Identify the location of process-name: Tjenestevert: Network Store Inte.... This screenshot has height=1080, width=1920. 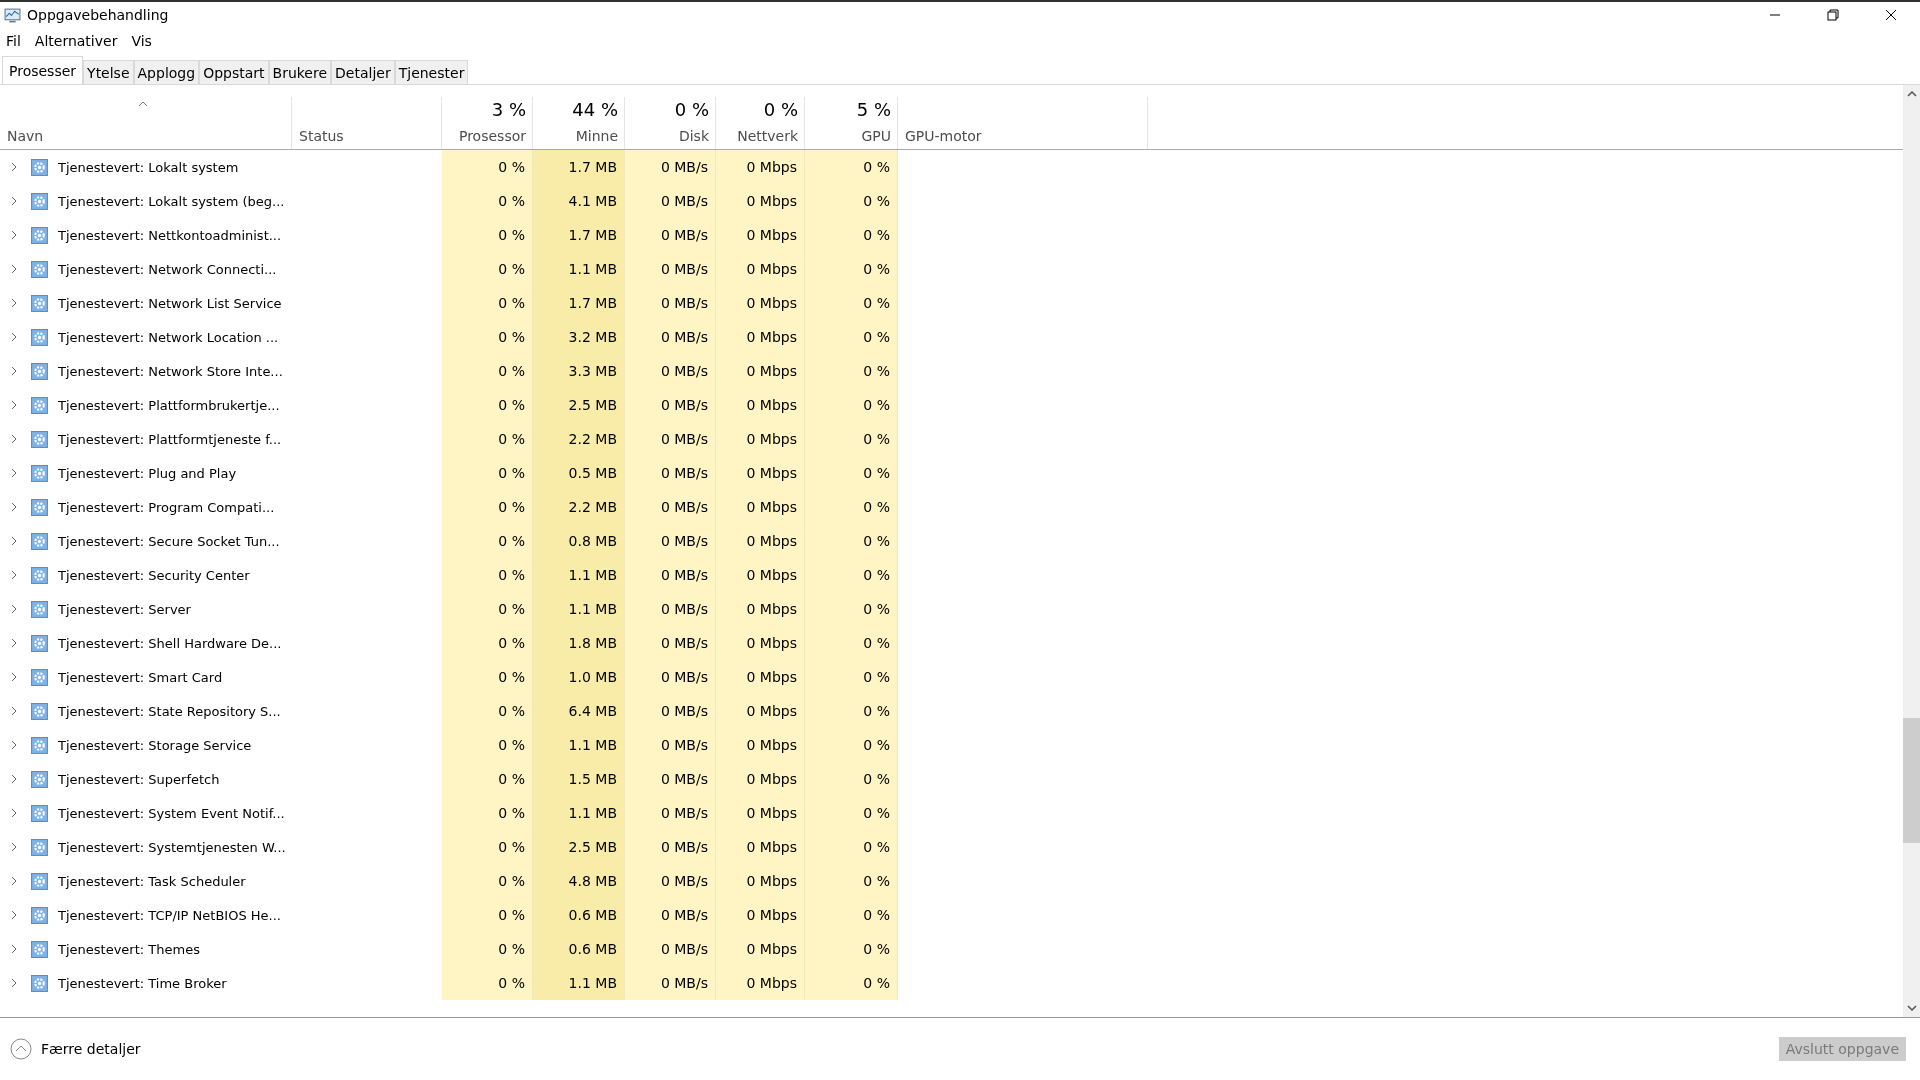
(170, 371).